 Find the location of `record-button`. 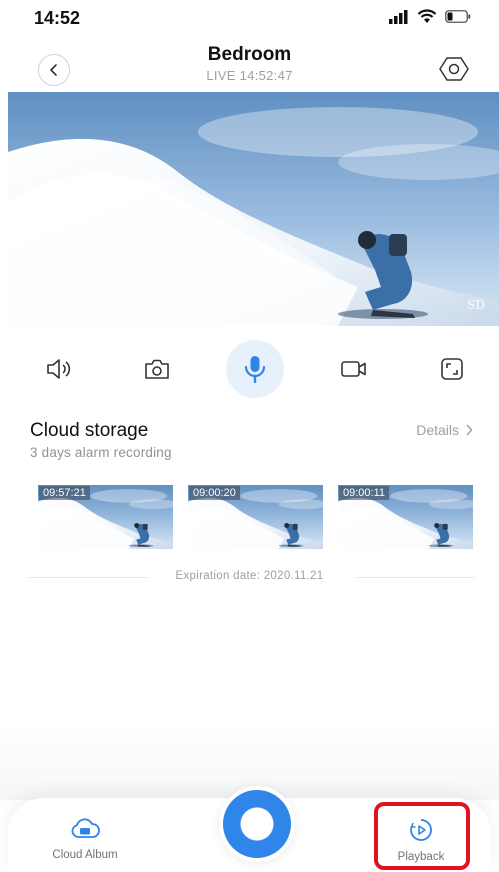

record-button is located at coordinates (354, 369).